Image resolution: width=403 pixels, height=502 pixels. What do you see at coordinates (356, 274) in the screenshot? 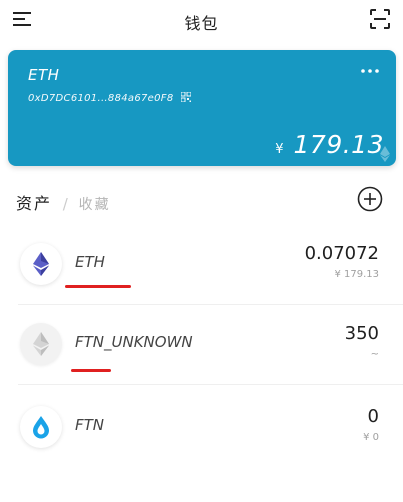
I see `token-value: ¥ 179.13` at bounding box center [356, 274].